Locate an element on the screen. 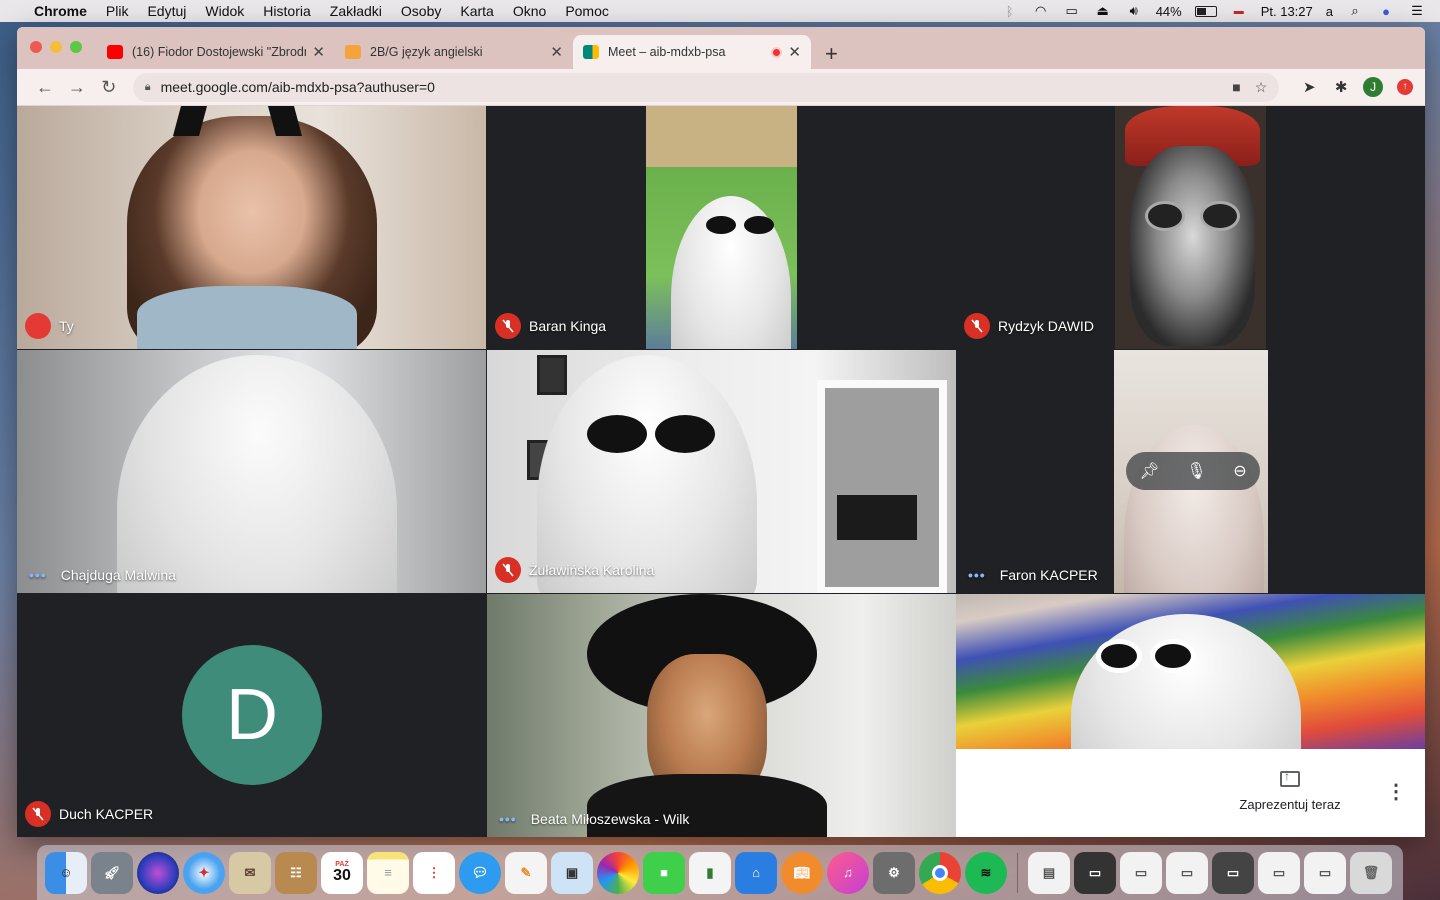 The image size is (1440, 900). participant-name: Beata Miłoszewska - Wilk is located at coordinates (610, 819).